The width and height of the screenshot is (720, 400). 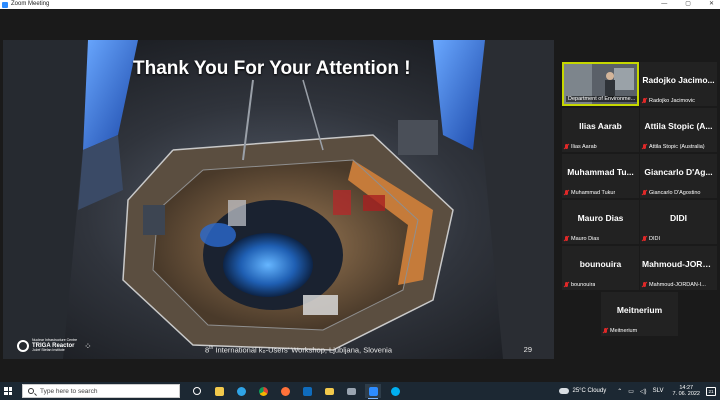 I want to click on language-indicator: SLV, so click(x=658, y=391).